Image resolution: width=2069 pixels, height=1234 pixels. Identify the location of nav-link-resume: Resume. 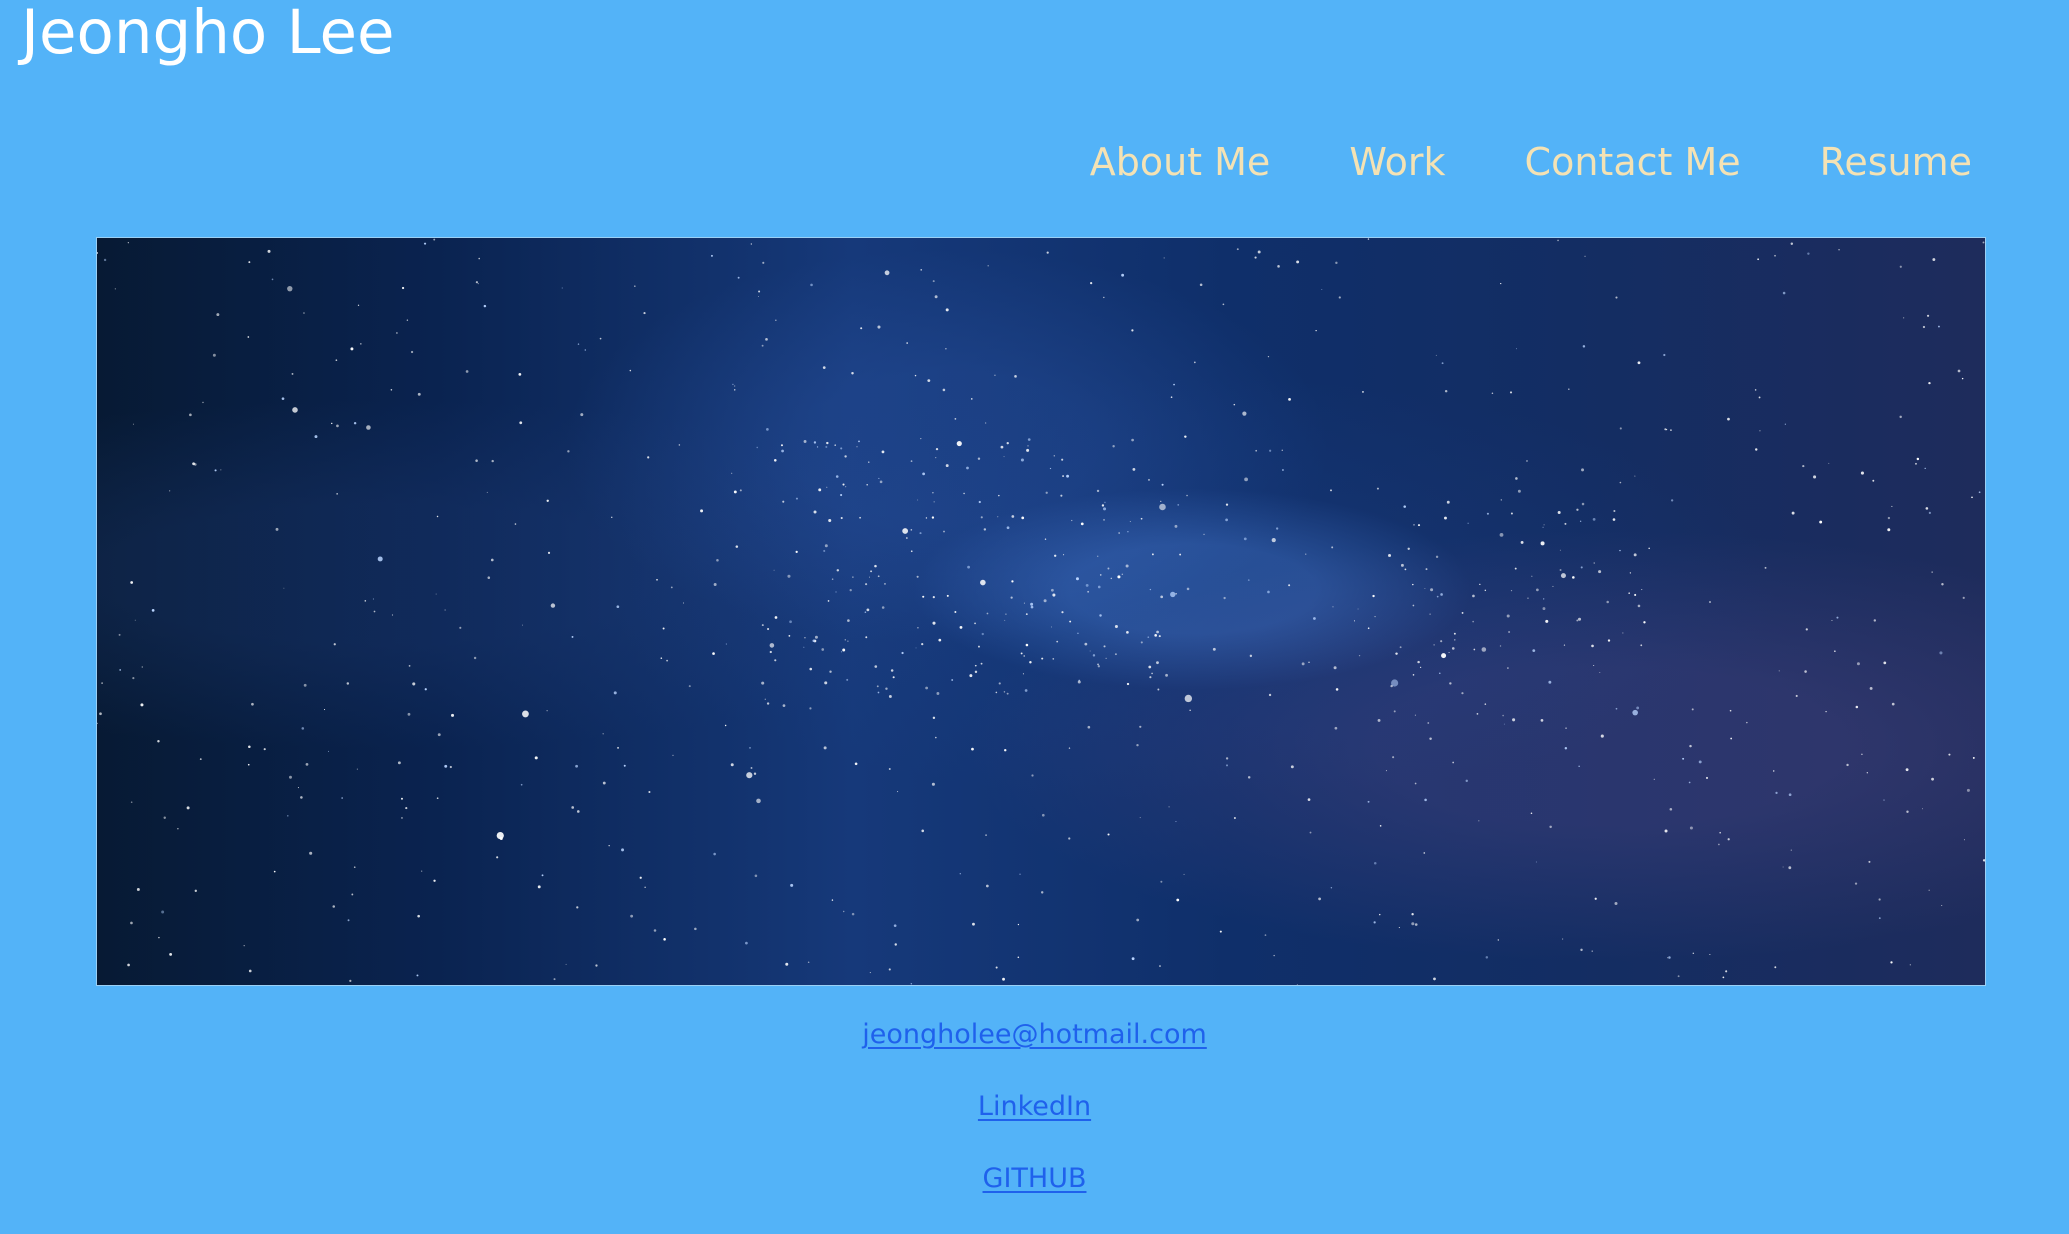
(1896, 162).